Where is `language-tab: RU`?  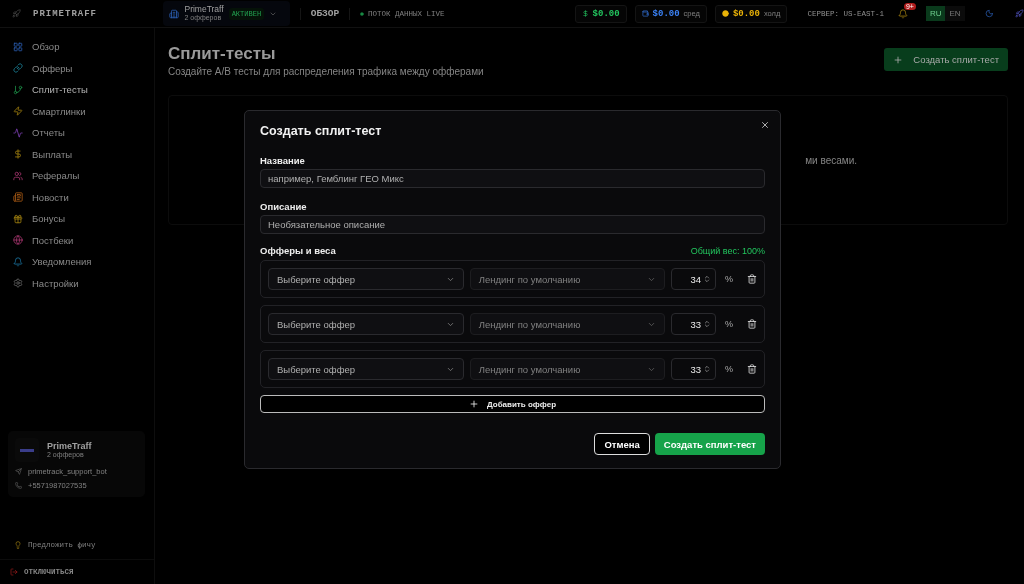 language-tab: RU is located at coordinates (935, 13).